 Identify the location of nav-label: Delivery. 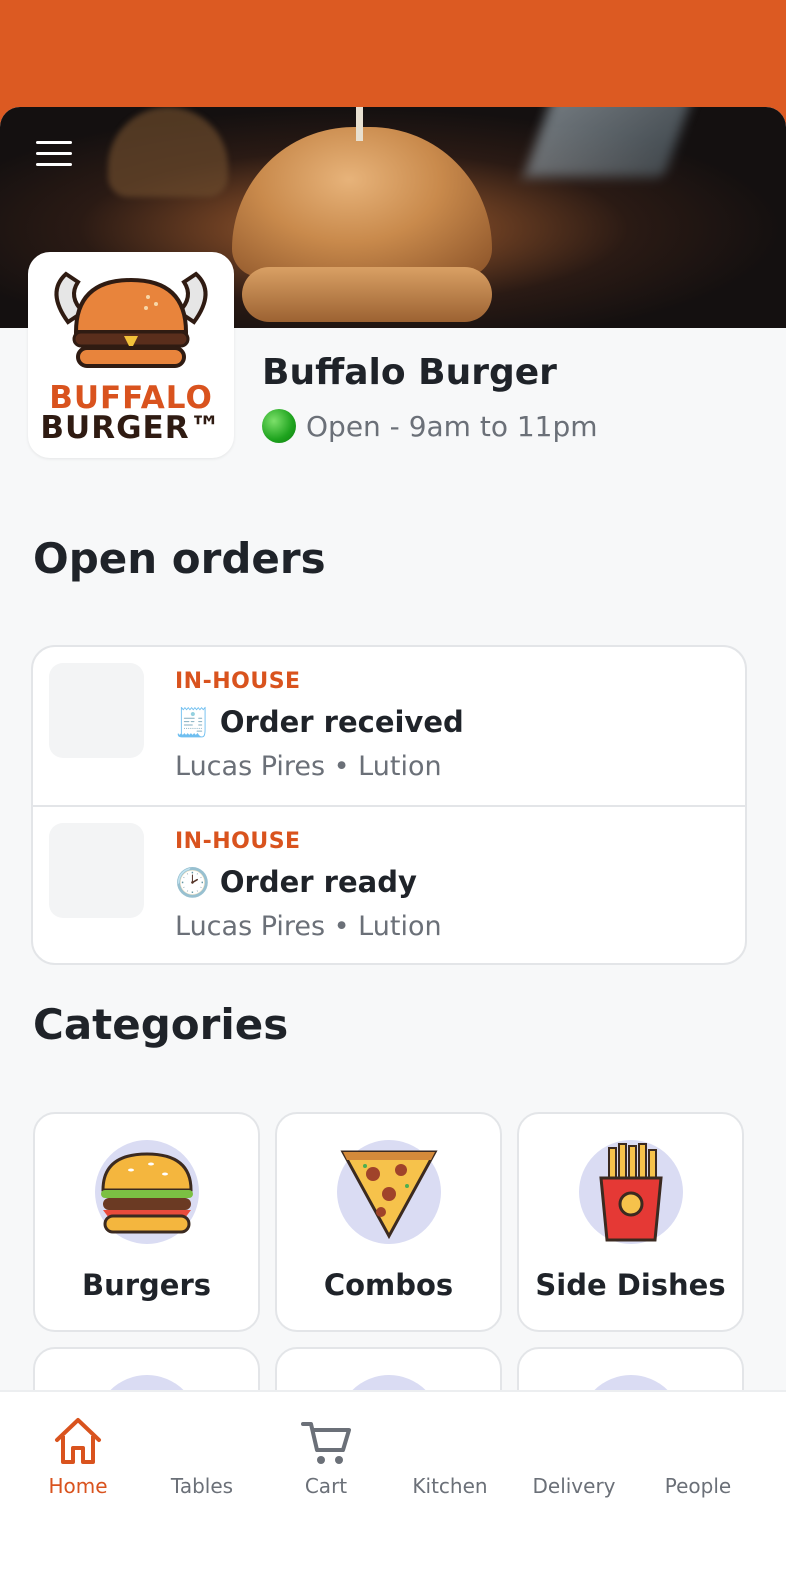
(574, 1486).